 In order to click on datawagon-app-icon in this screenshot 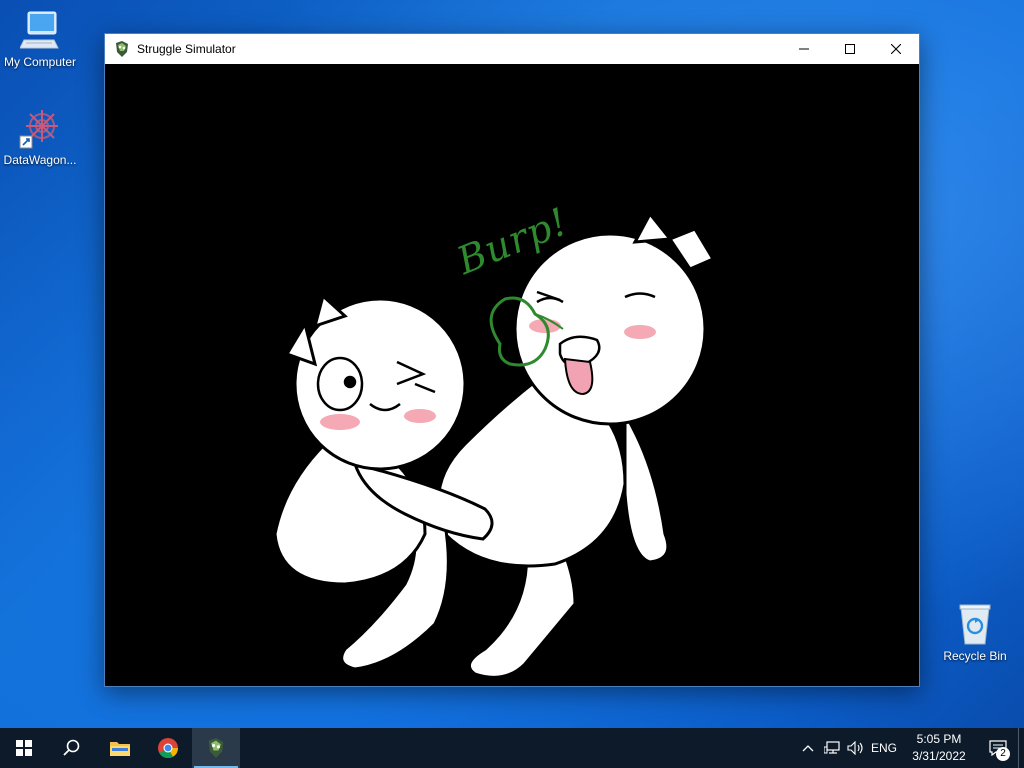, I will do `click(38, 129)`.